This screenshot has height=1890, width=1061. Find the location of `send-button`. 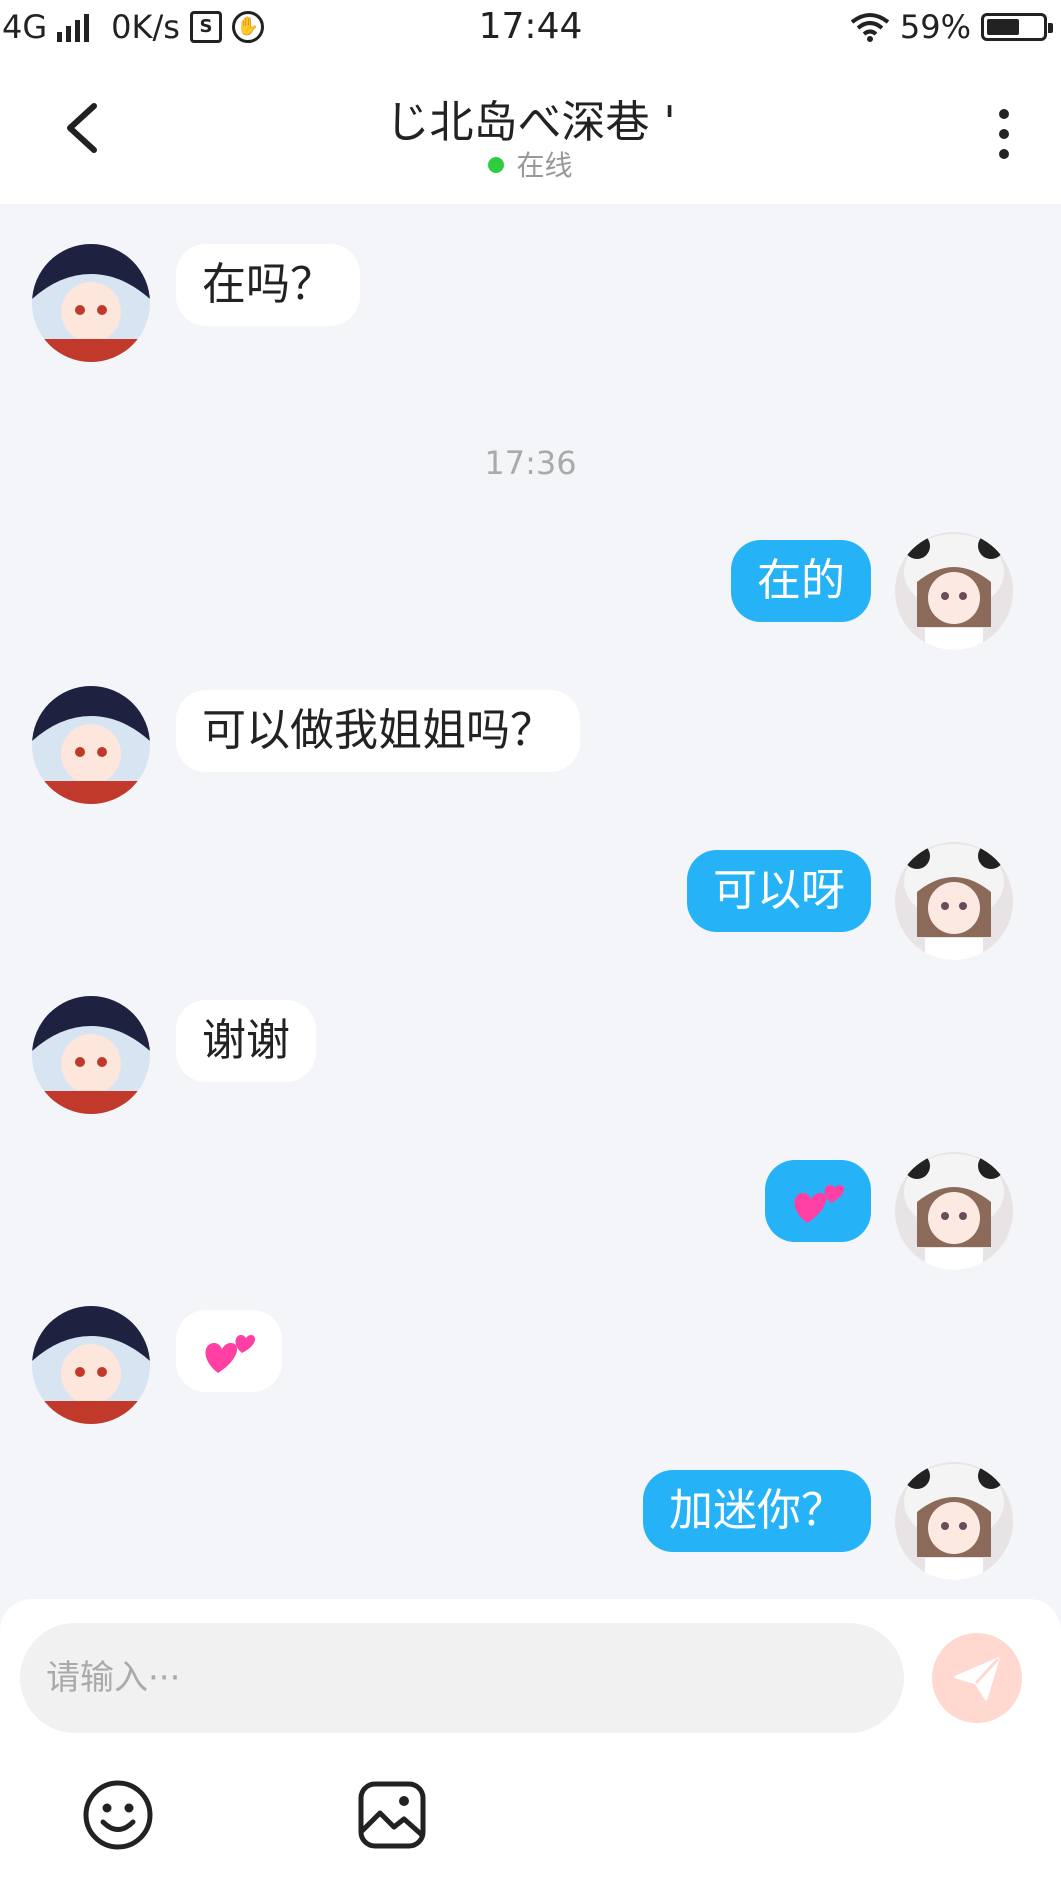

send-button is located at coordinates (977, 1678).